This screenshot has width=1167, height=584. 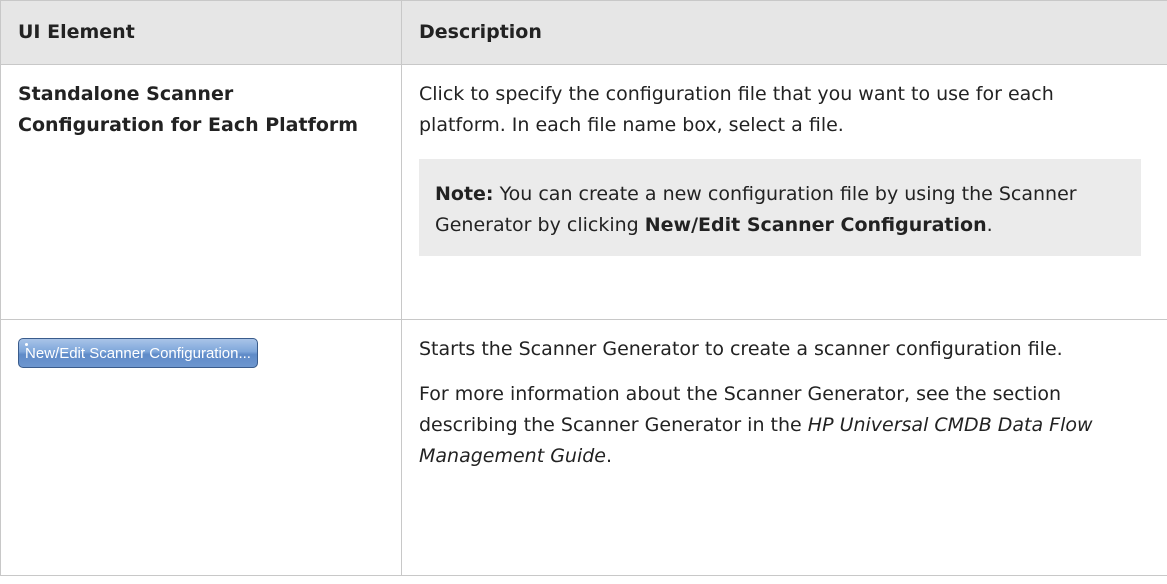 What do you see at coordinates (464, 194) in the screenshot?
I see `note-label: Note:` at bounding box center [464, 194].